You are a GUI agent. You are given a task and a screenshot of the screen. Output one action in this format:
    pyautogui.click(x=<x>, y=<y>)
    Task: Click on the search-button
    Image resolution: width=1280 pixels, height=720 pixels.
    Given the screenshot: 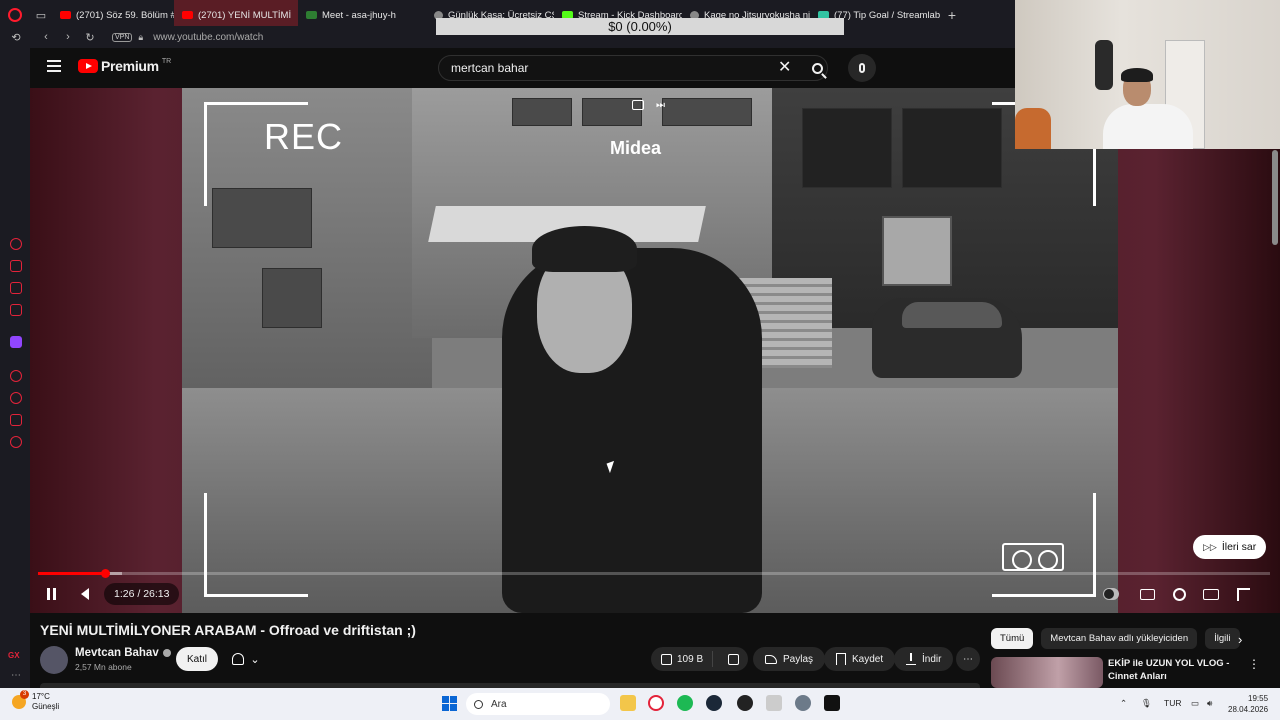 What is the action you would take?
    pyautogui.click(x=817, y=68)
    